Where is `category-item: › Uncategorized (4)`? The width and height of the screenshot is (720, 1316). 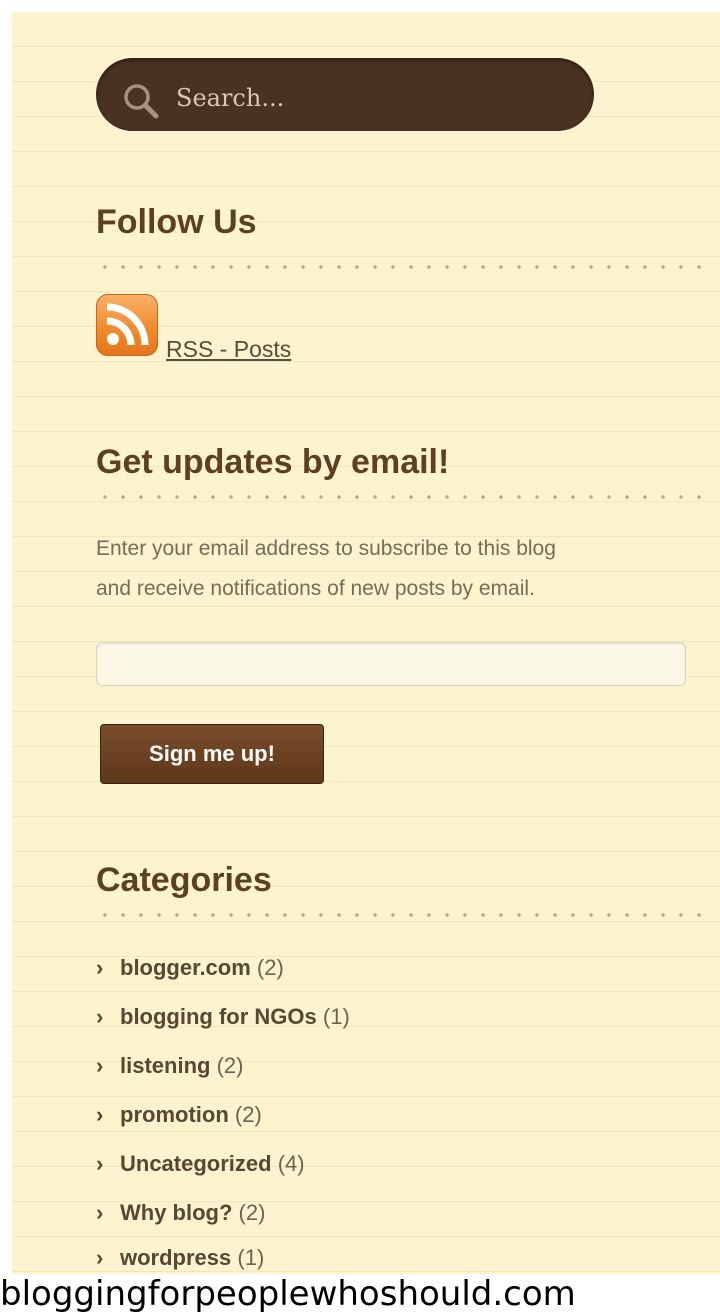 category-item: › Uncategorized (4) is located at coordinates (200, 1166).